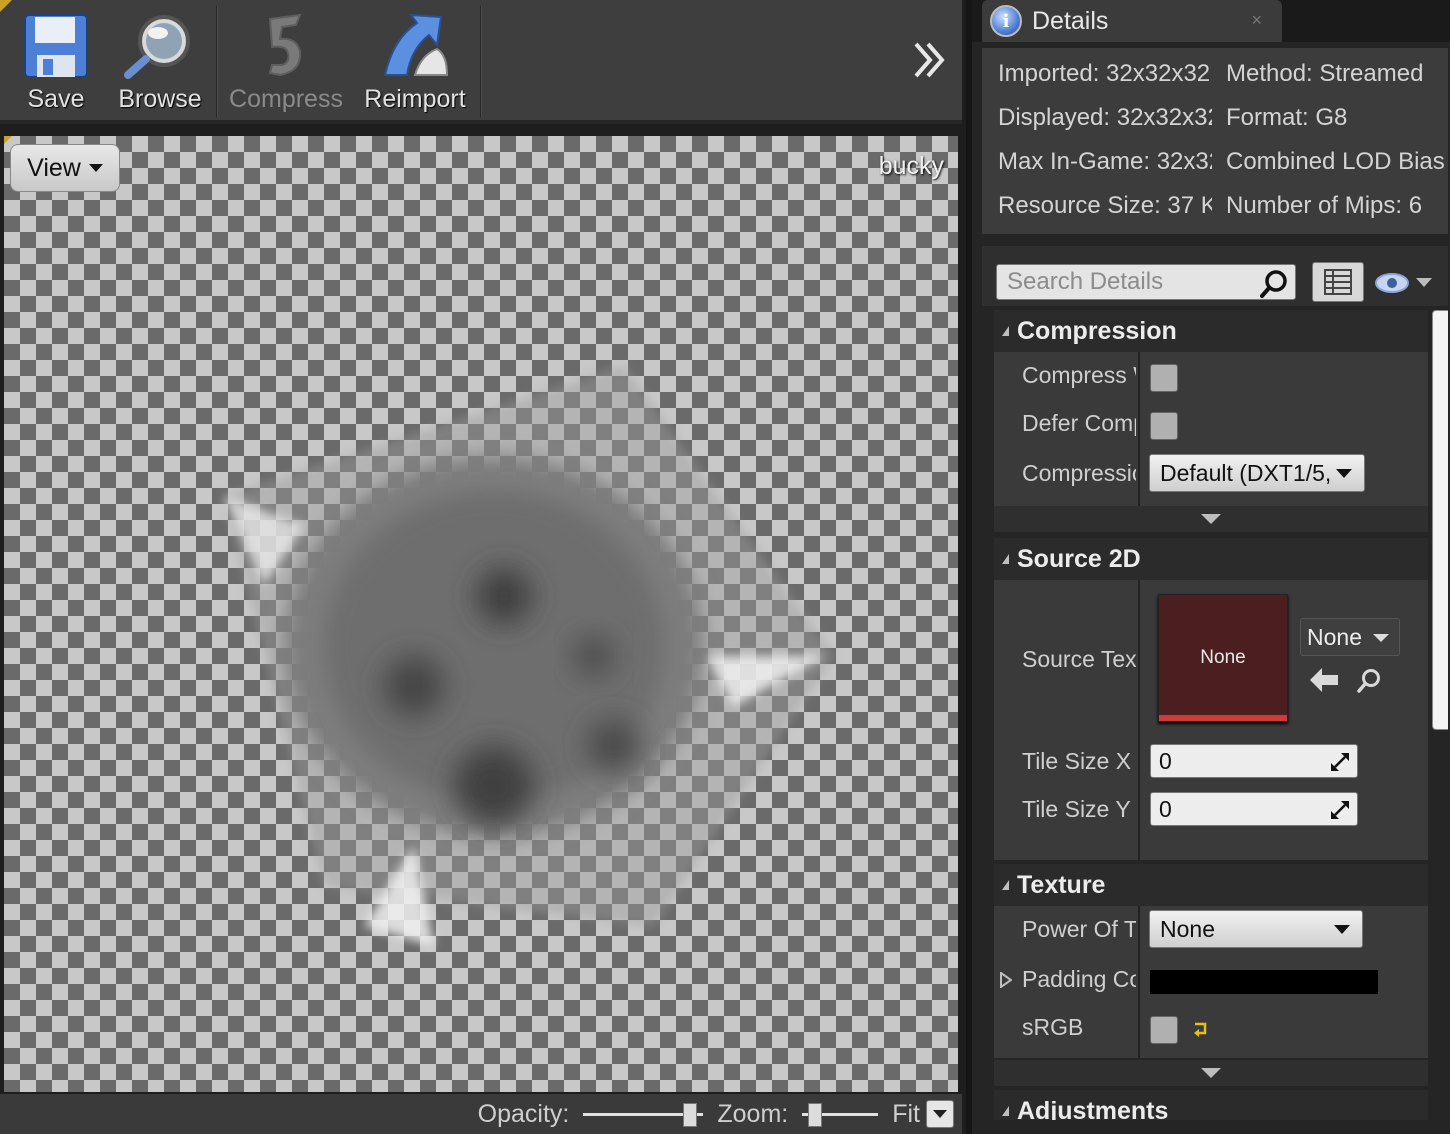 The height and width of the screenshot is (1134, 1450). What do you see at coordinates (1085, 281) in the screenshot?
I see `search-placeholder: Search Details` at bounding box center [1085, 281].